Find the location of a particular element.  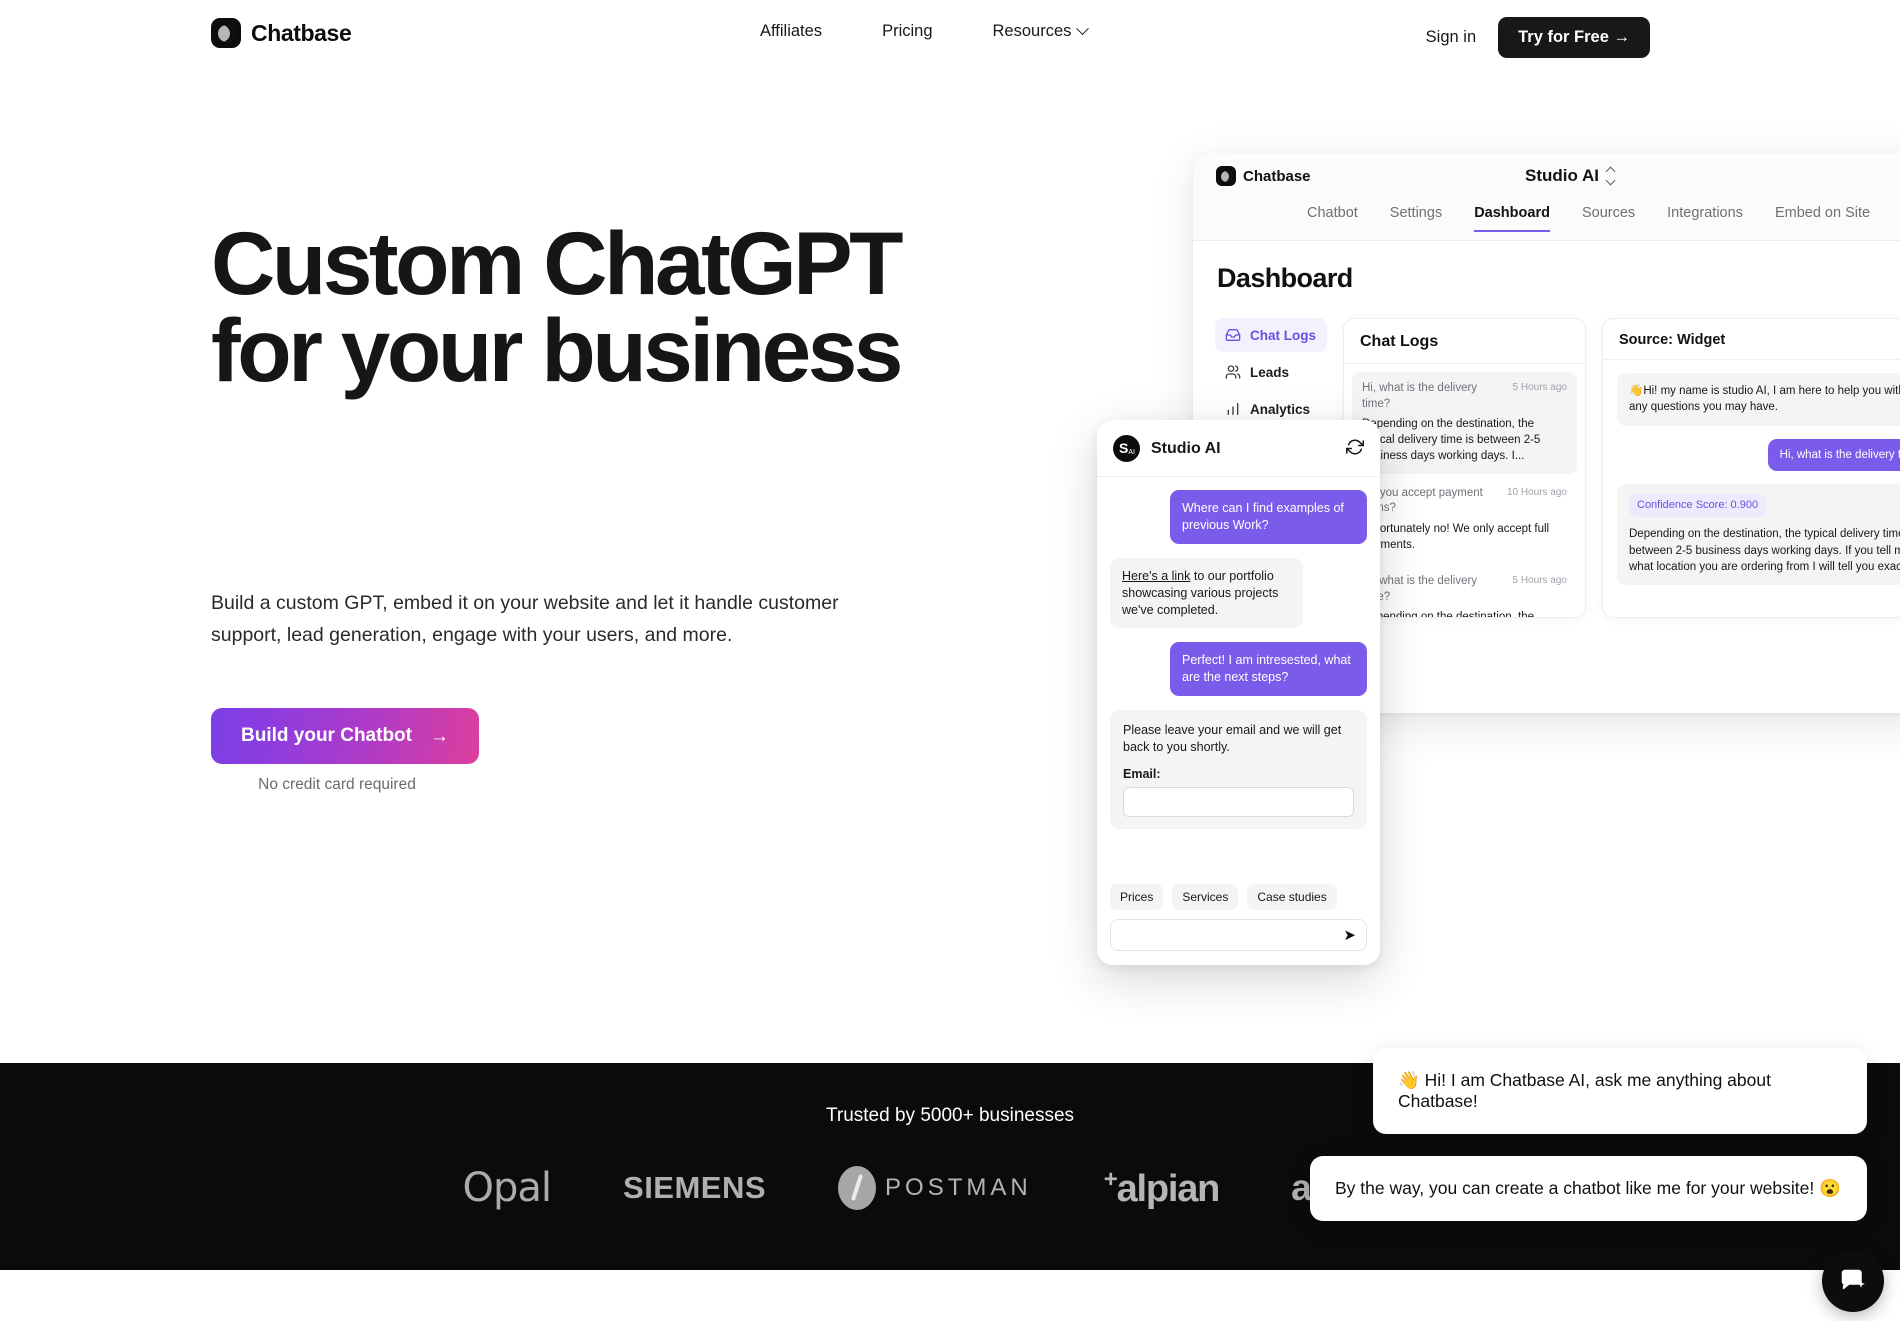

dashboard-brand: Chatbase is located at coordinates (1263, 176).